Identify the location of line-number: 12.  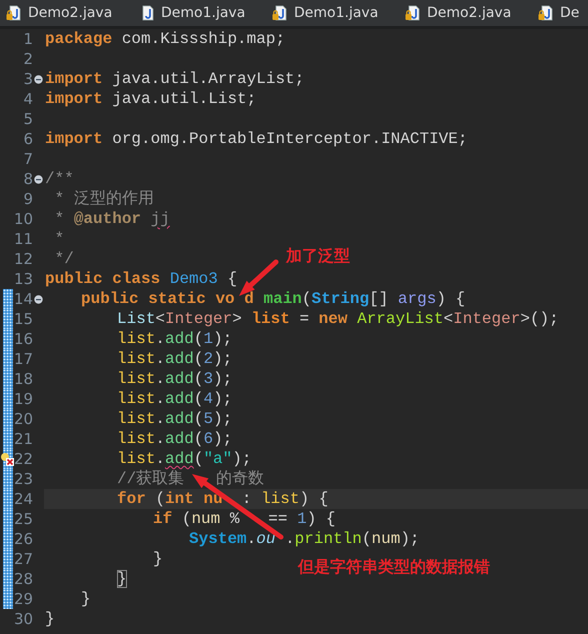
(23, 259).